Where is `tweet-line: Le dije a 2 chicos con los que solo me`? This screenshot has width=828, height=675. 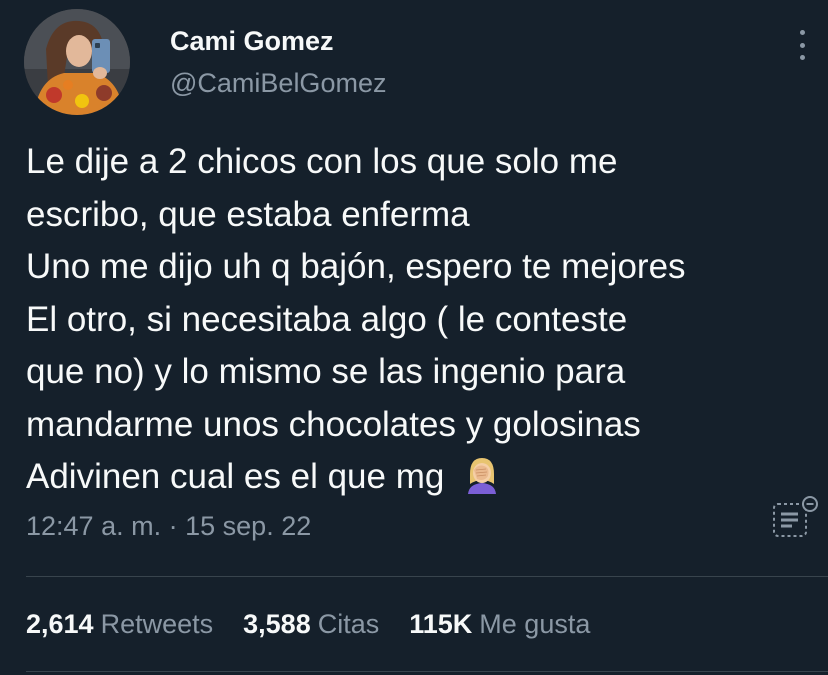 tweet-line: Le dije a 2 chicos con los que solo me is located at coordinates (322, 161).